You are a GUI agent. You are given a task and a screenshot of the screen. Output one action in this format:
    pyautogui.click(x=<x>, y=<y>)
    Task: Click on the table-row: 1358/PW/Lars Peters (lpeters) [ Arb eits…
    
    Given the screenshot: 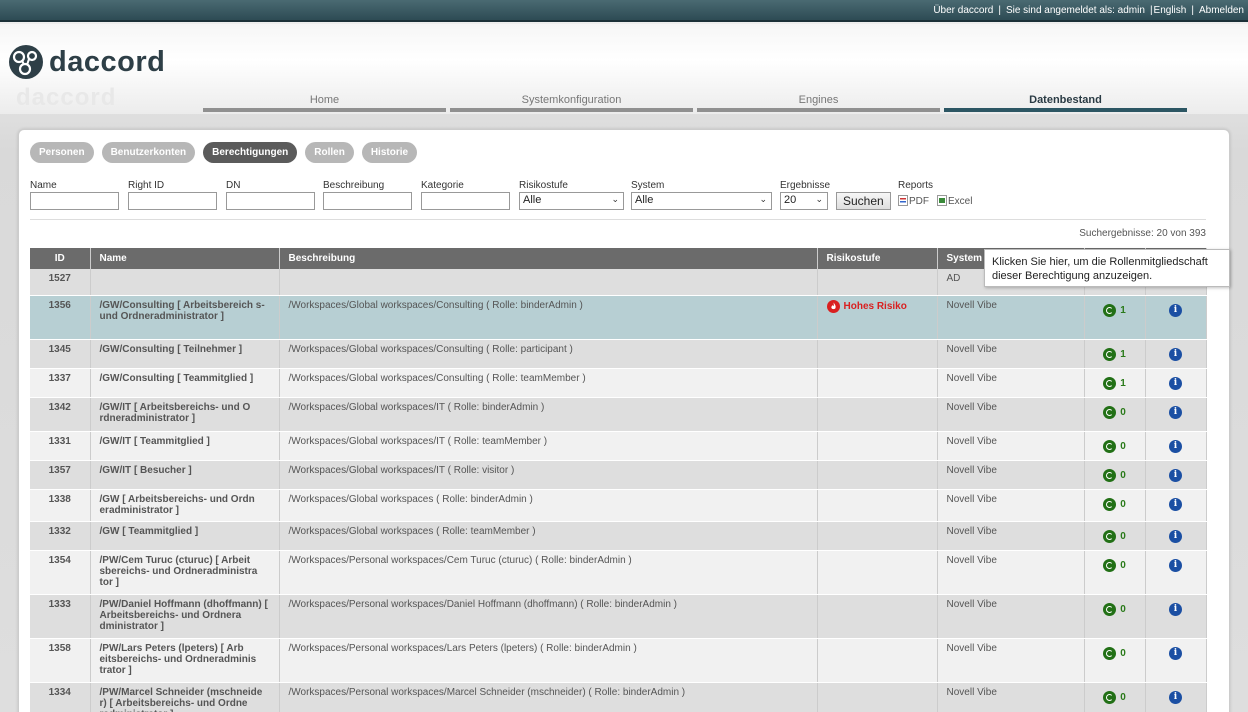 What is the action you would take?
    pyautogui.click(x=618, y=660)
    